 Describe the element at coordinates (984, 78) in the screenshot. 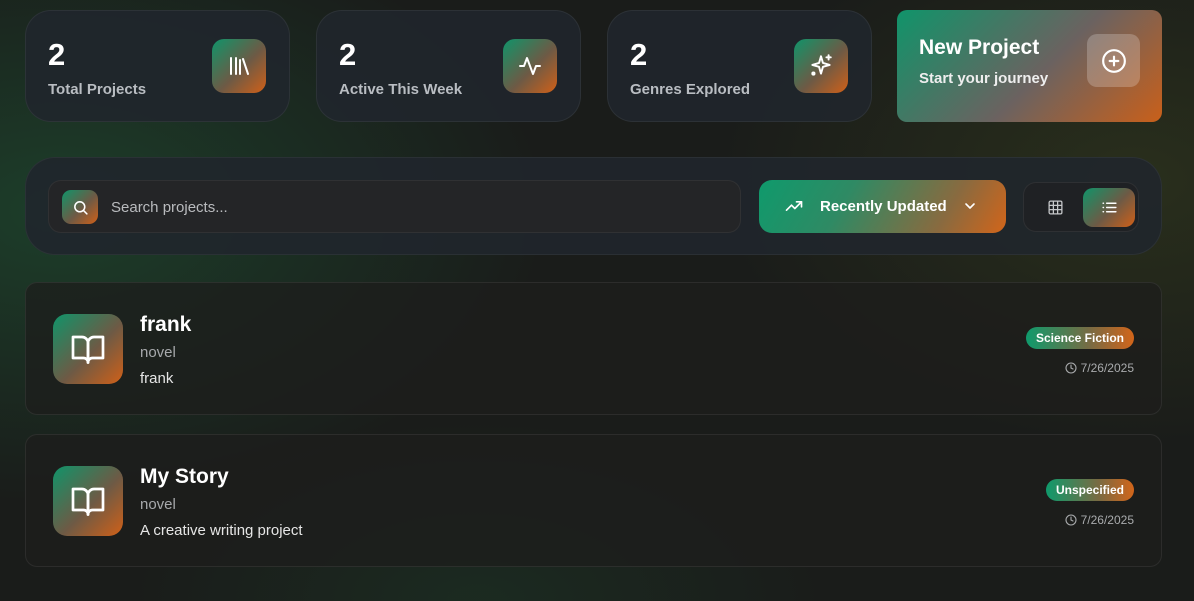

I see `new-project-subtitle: Start your journey` at that location.